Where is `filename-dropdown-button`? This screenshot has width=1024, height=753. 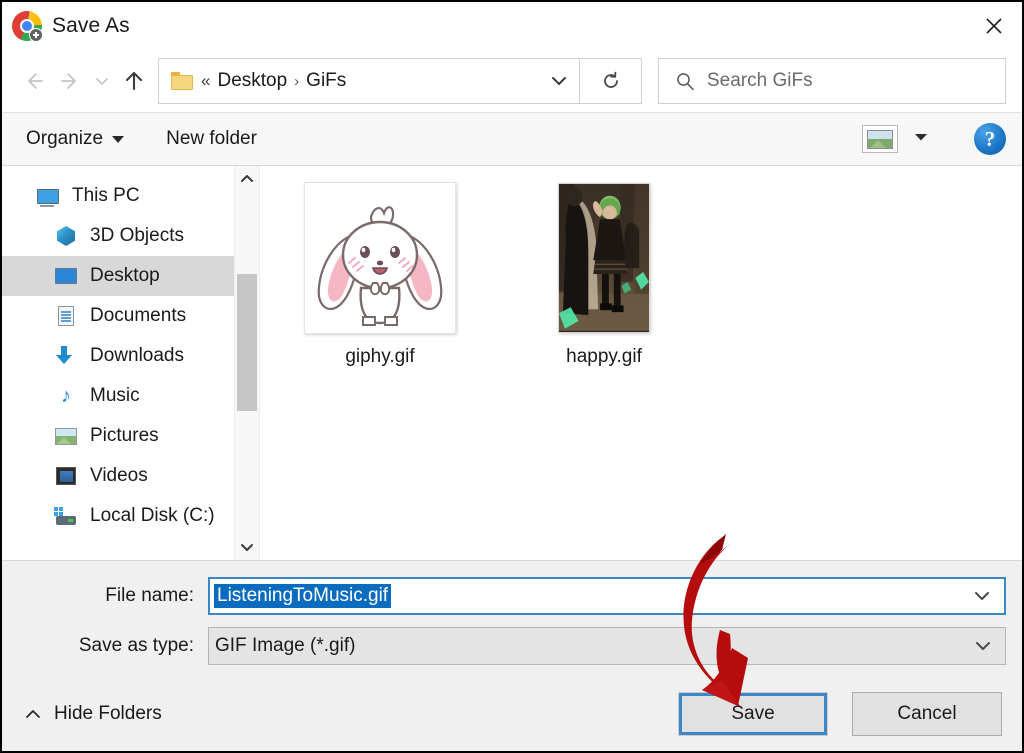 filename-dropdown-button is located at coordinates (982, 596).